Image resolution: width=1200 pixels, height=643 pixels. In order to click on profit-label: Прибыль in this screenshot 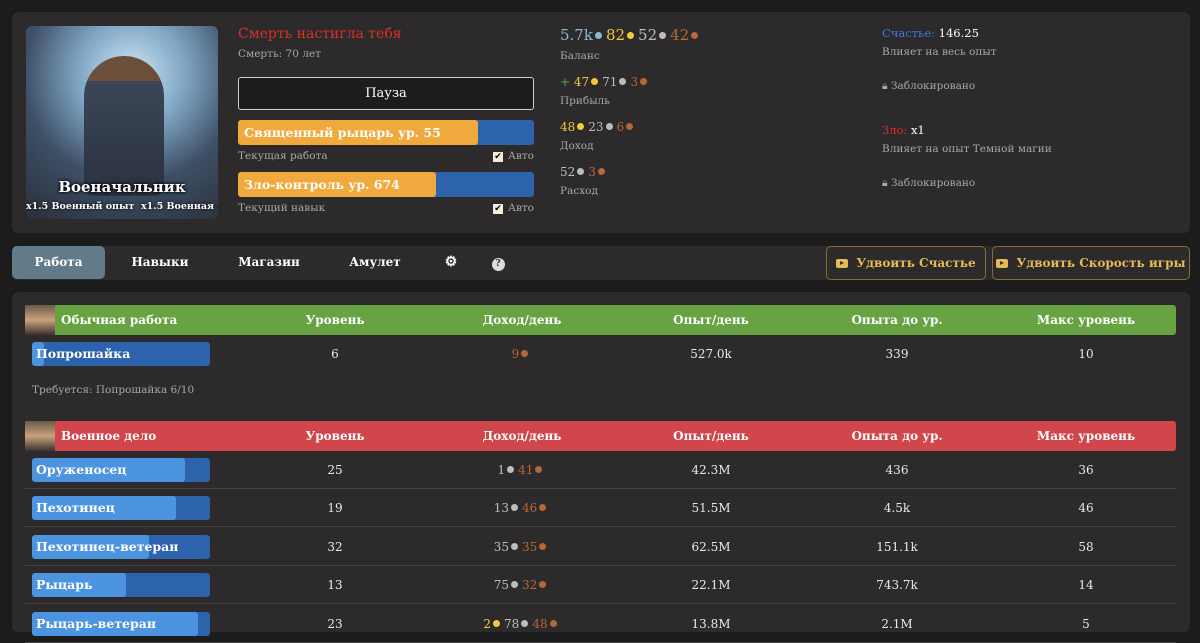, I will do `click(585, 101)`.